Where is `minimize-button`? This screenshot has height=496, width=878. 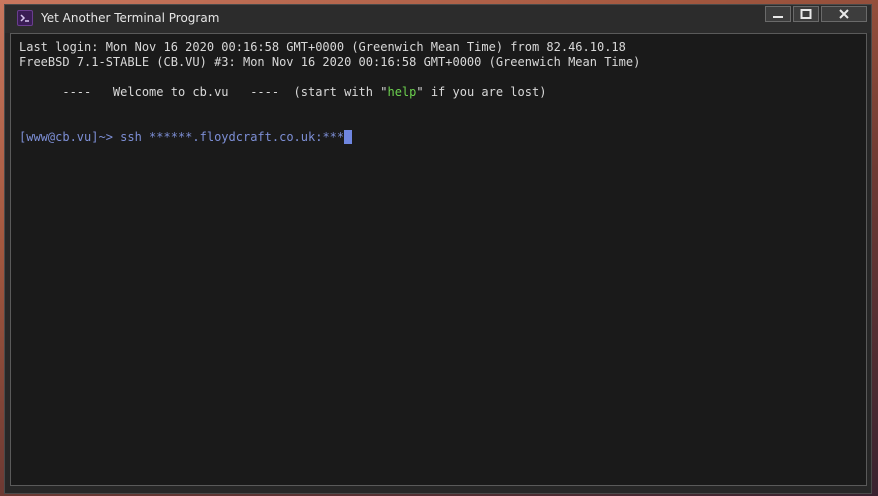
minimize-button is located at coordinates (778, 14).